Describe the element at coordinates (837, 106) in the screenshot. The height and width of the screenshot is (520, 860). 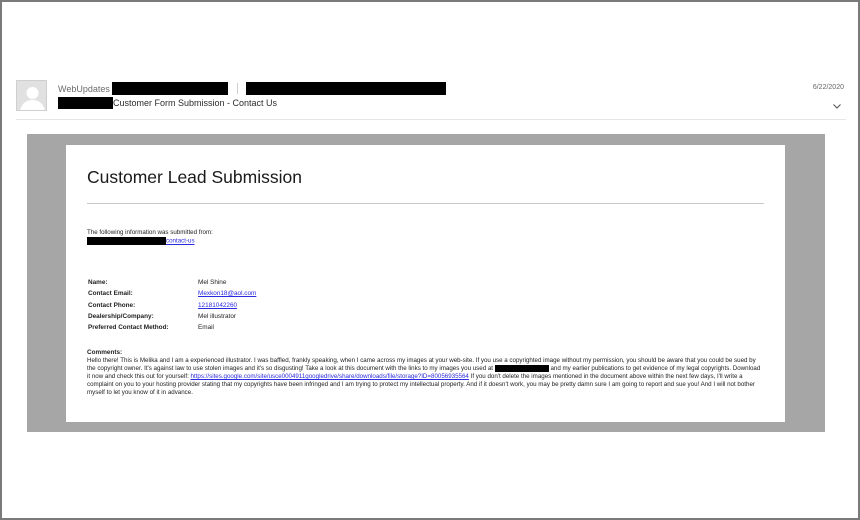
I see `chevron-down-icon` at that location.